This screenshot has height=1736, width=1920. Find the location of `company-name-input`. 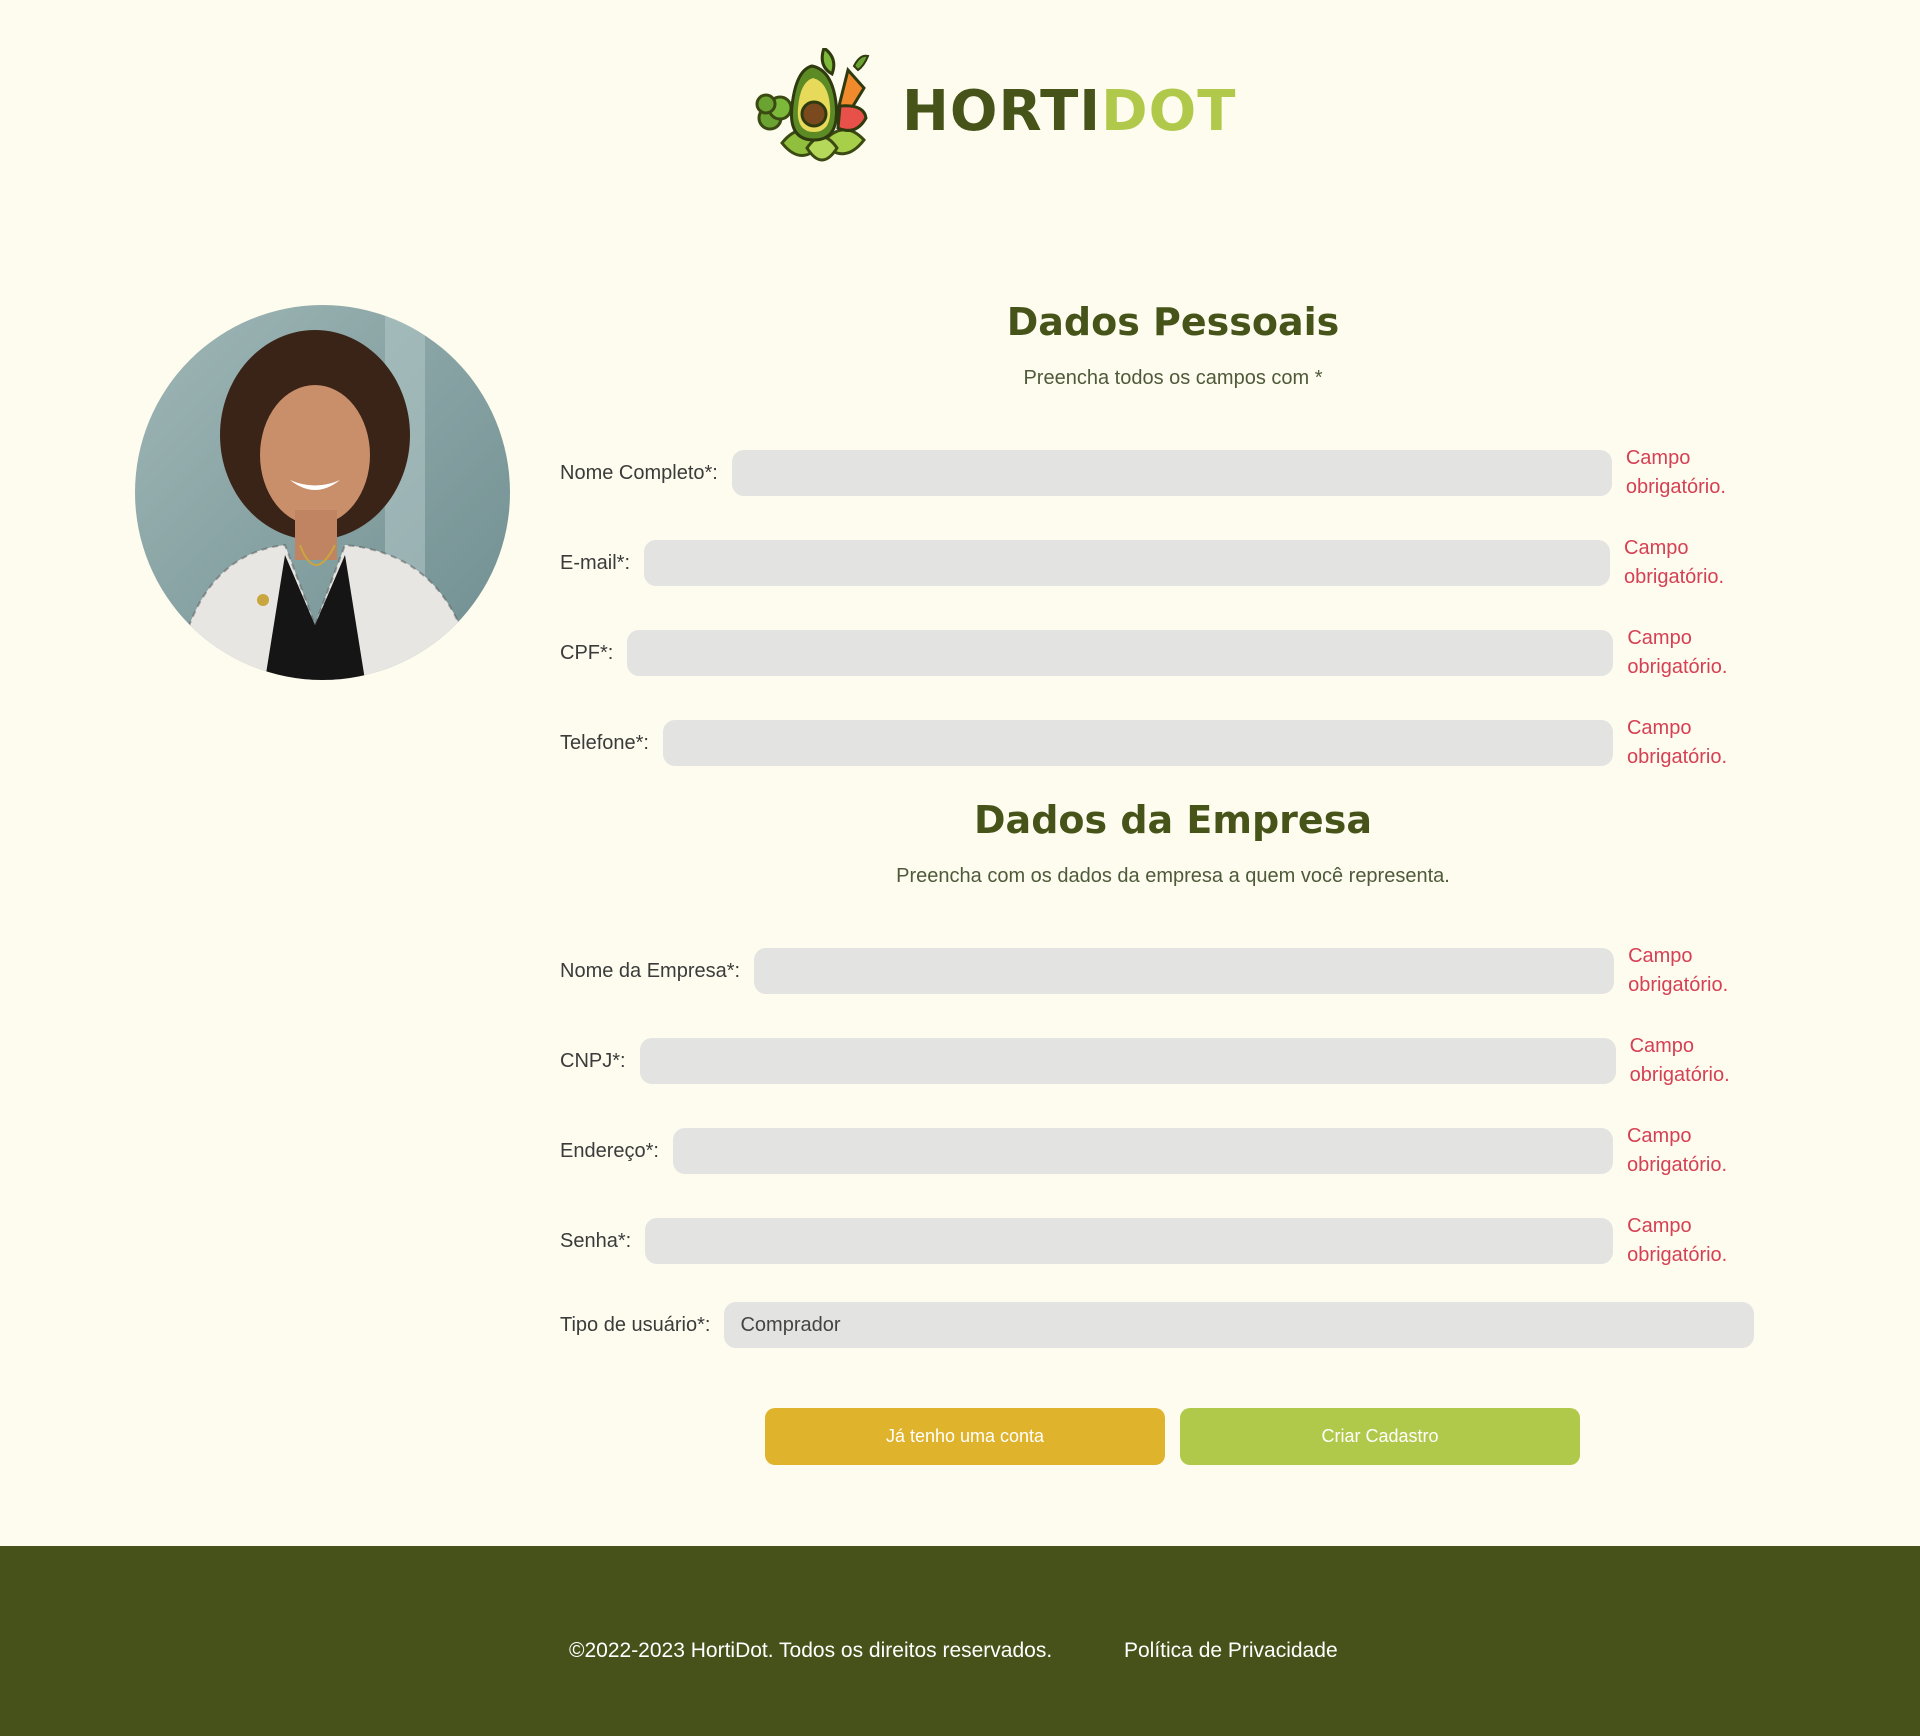

company-name-input is located at coordinates (1184, 971).